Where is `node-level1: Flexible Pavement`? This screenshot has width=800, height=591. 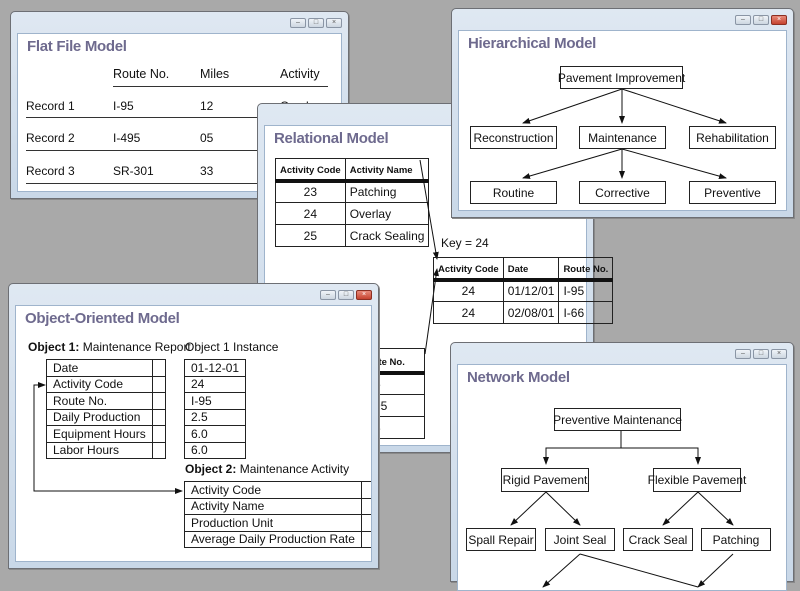 node-level1: Flexible Pavement is located at coordinates (697, 480).